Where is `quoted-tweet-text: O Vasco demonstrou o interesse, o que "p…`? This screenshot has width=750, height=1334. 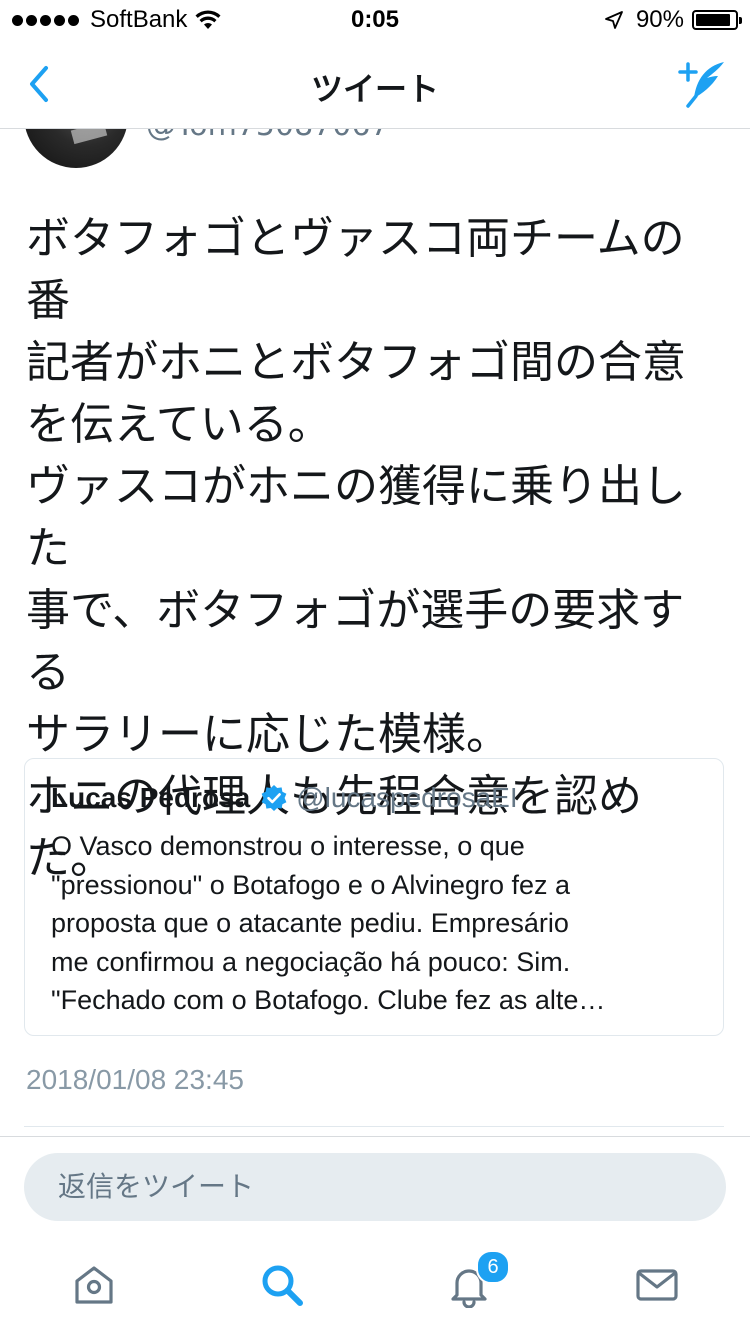
quoted-tweet-text: O Vasco demonstrou o interesse, o que "p… is located at coordinates (374, 923).